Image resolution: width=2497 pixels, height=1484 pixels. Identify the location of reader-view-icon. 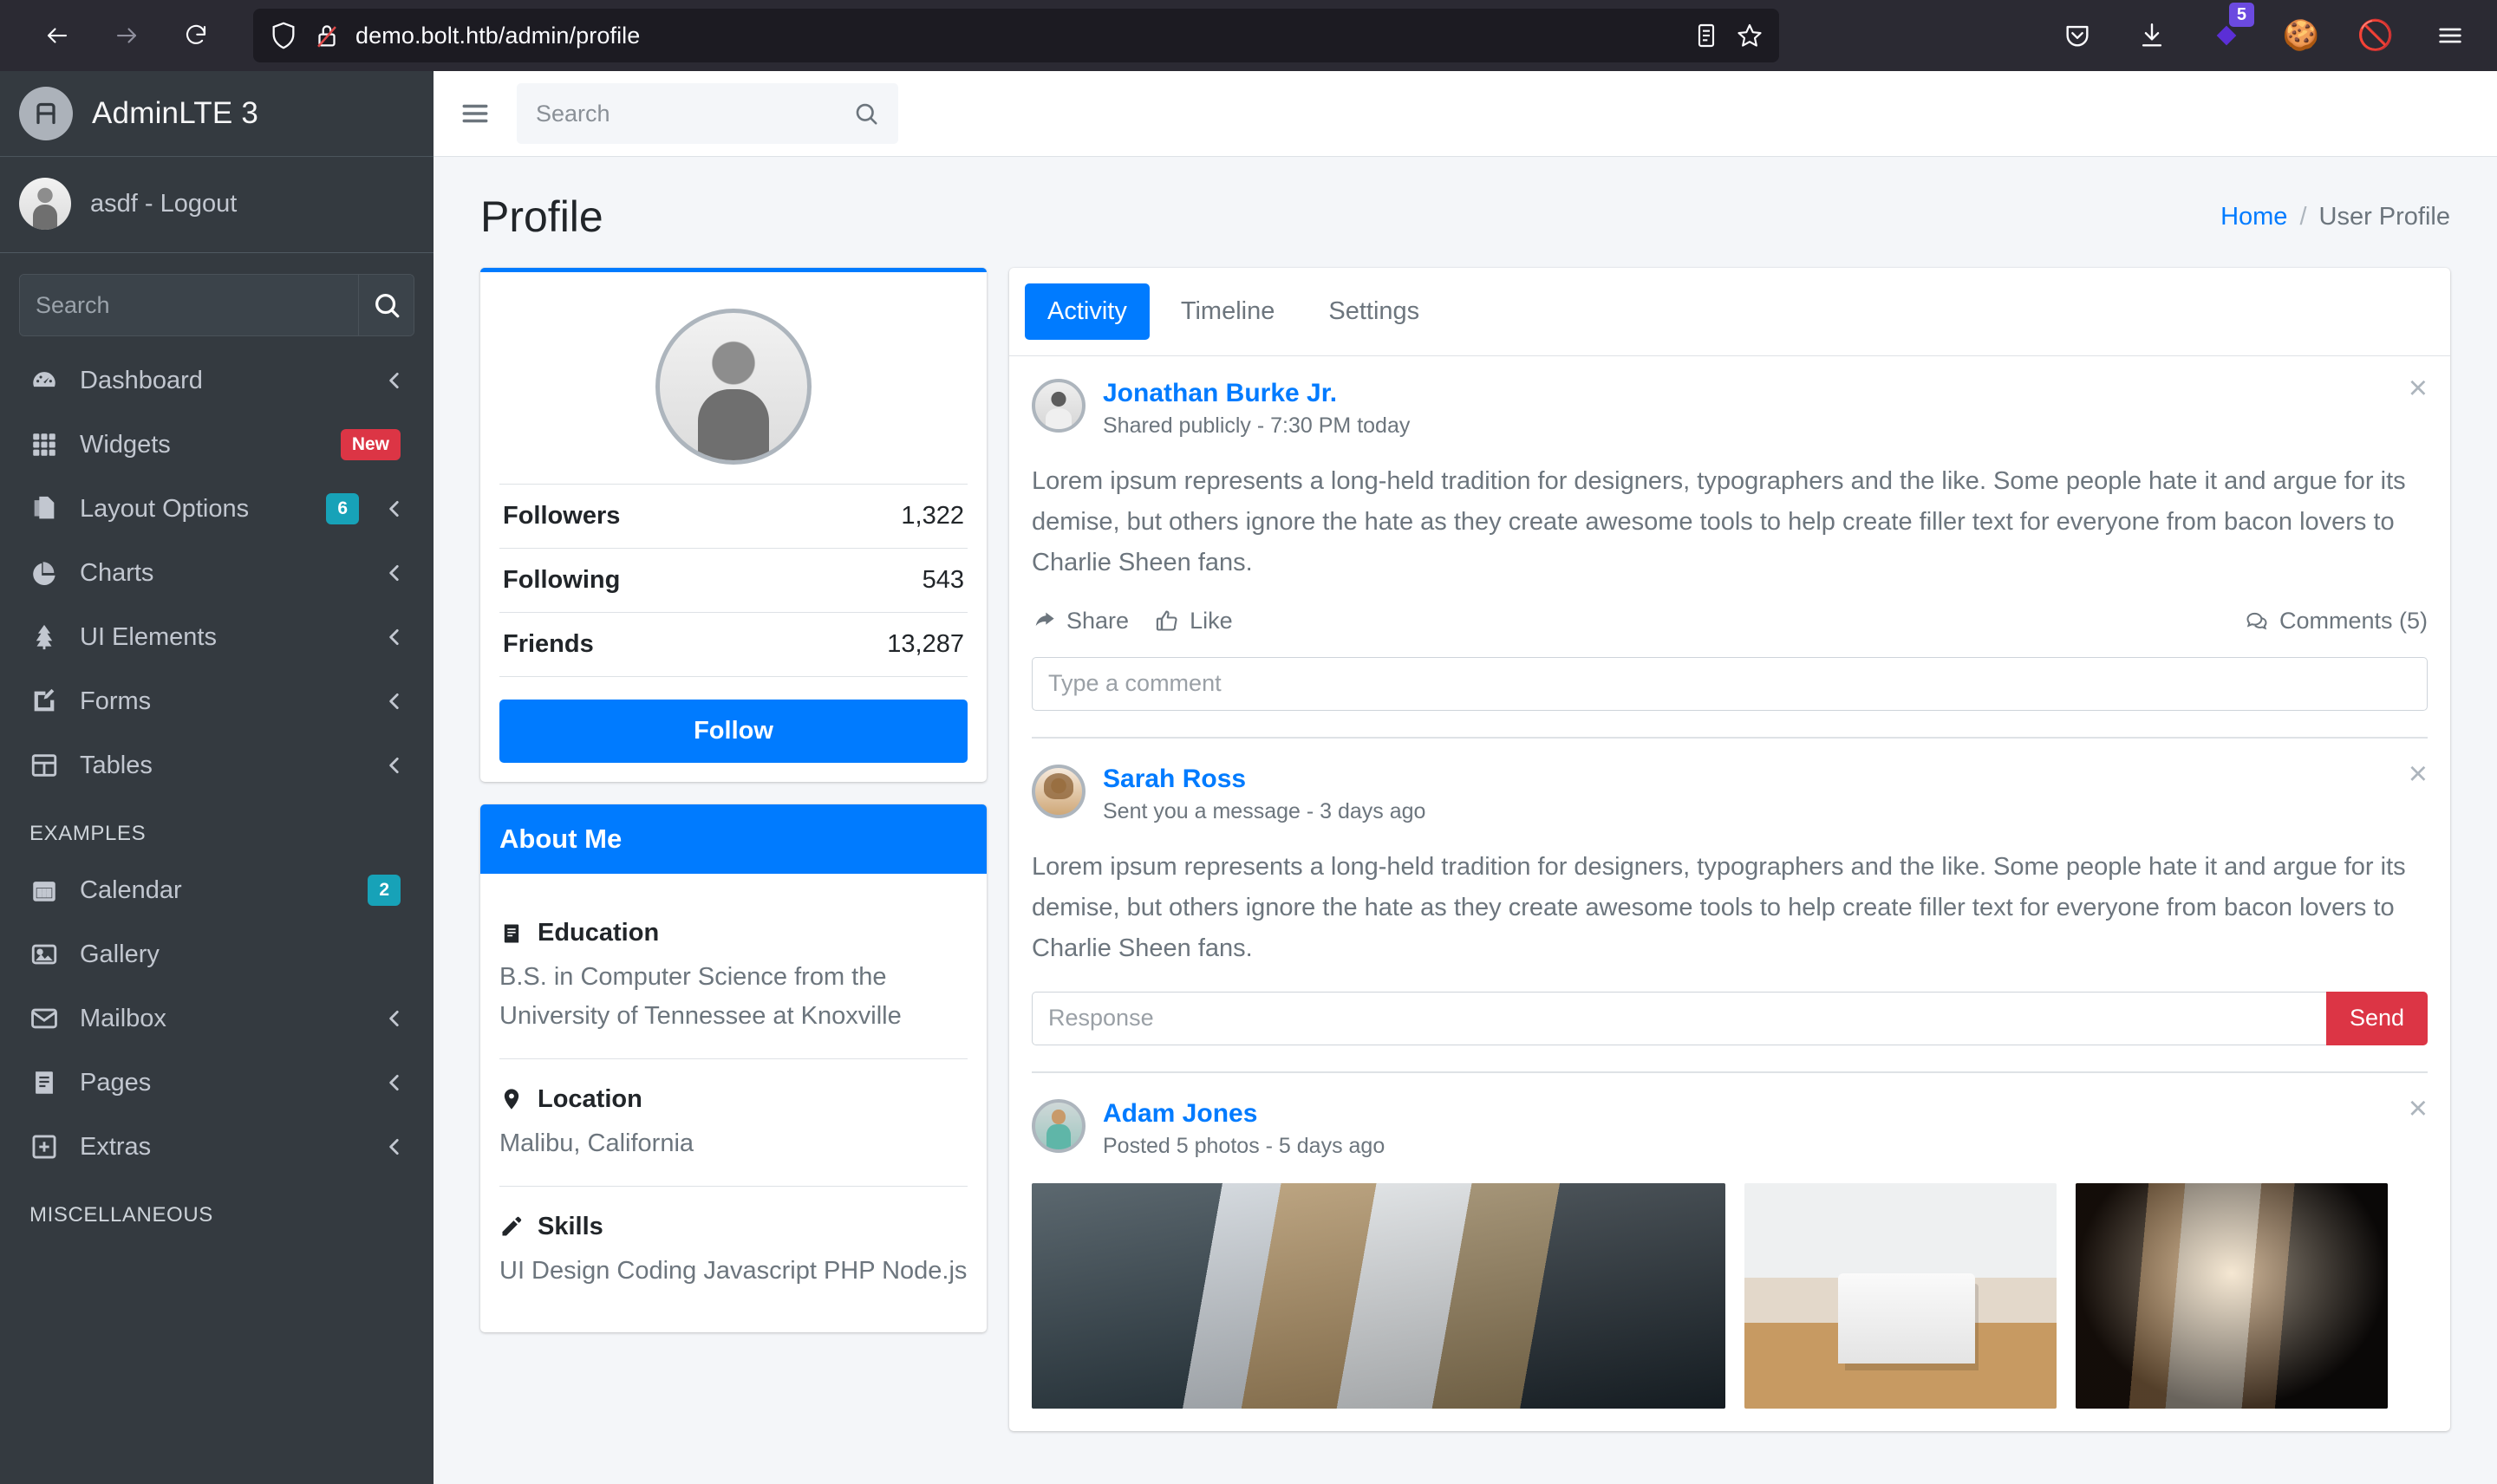
(1706, 35).